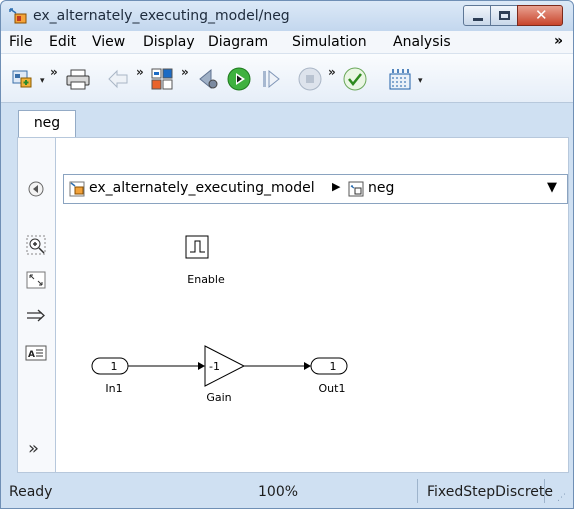 The width and height of the screenshot is (574, 509). Describe the element at coordinates (558, 41) in the screenshot. I see `menu-overflow-button: »` at that location.